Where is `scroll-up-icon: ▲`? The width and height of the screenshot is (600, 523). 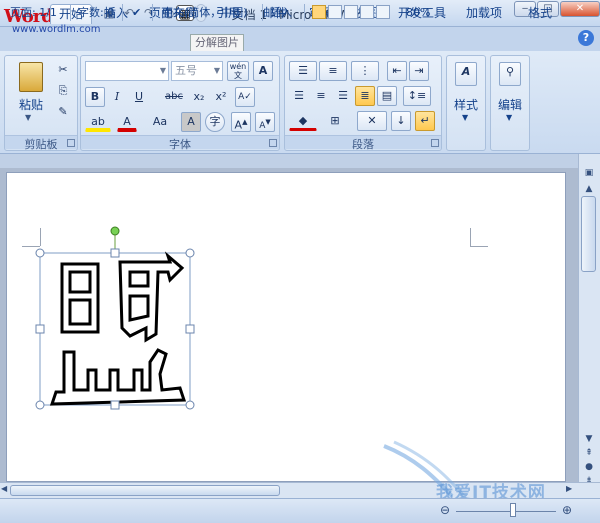
scroll-up-icon: ▲ is located at coordinates (589, 189).